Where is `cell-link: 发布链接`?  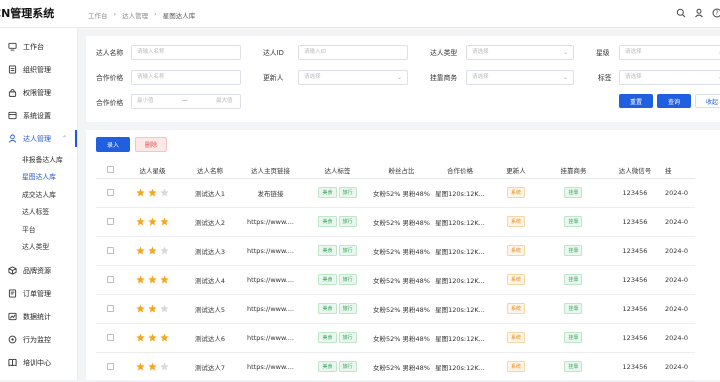 cell-link: 发布链接 is located at coordinates (270, 193).